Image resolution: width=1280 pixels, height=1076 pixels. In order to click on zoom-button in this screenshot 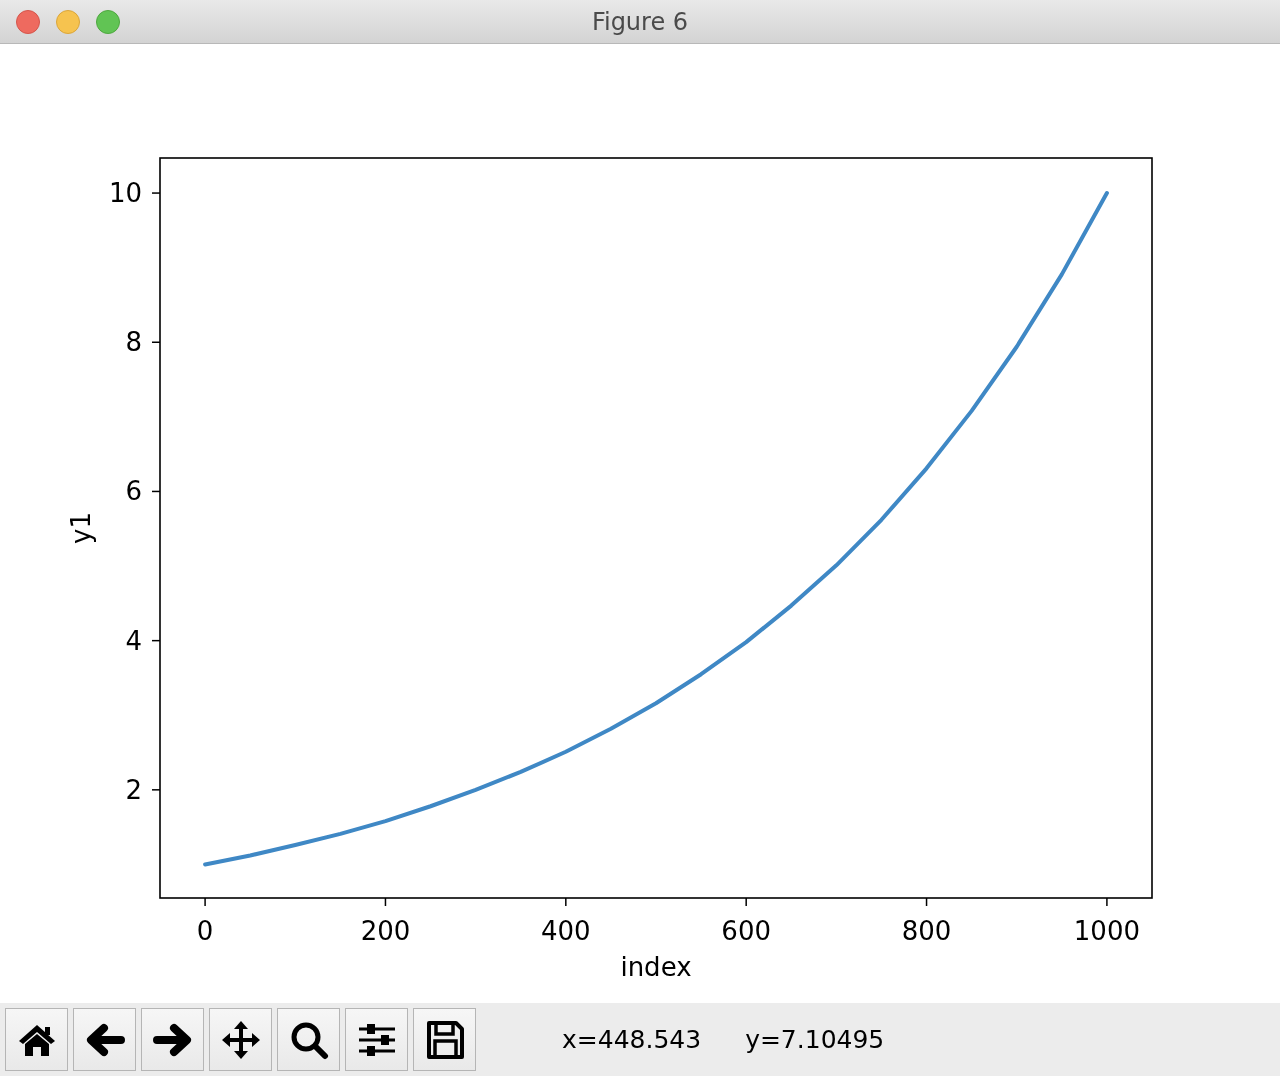, I will do `click(308, 1039)`.